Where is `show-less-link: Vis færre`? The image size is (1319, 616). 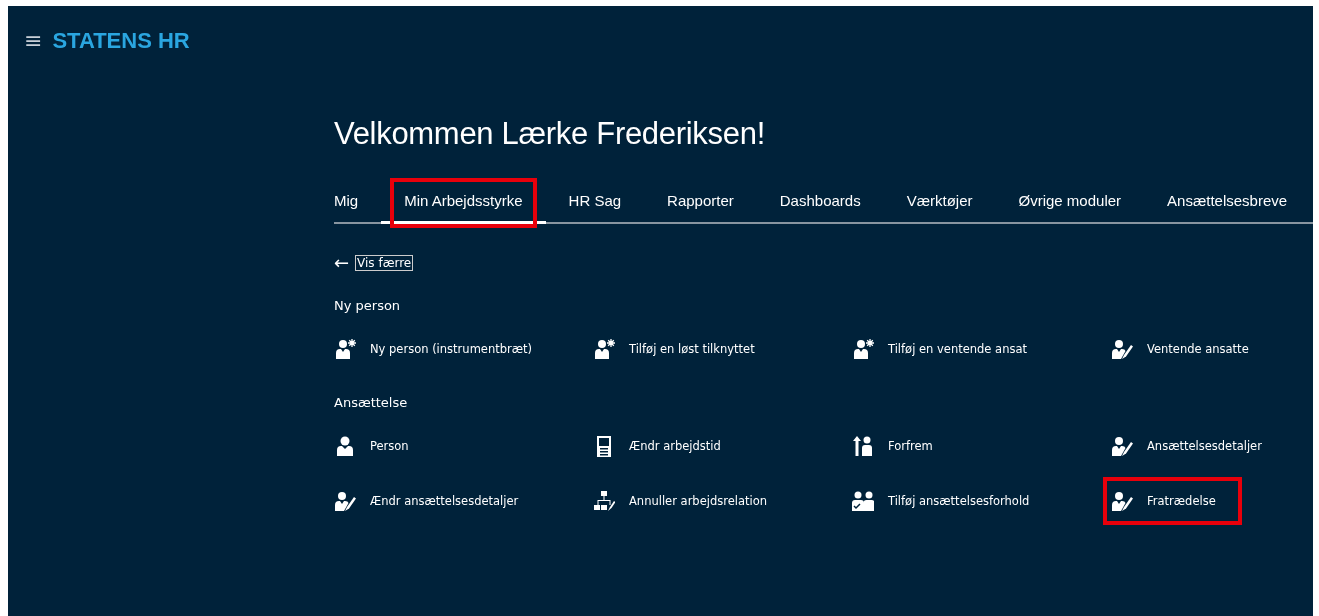 show-less-link: Vis færre is located at coordinates (384, 263).